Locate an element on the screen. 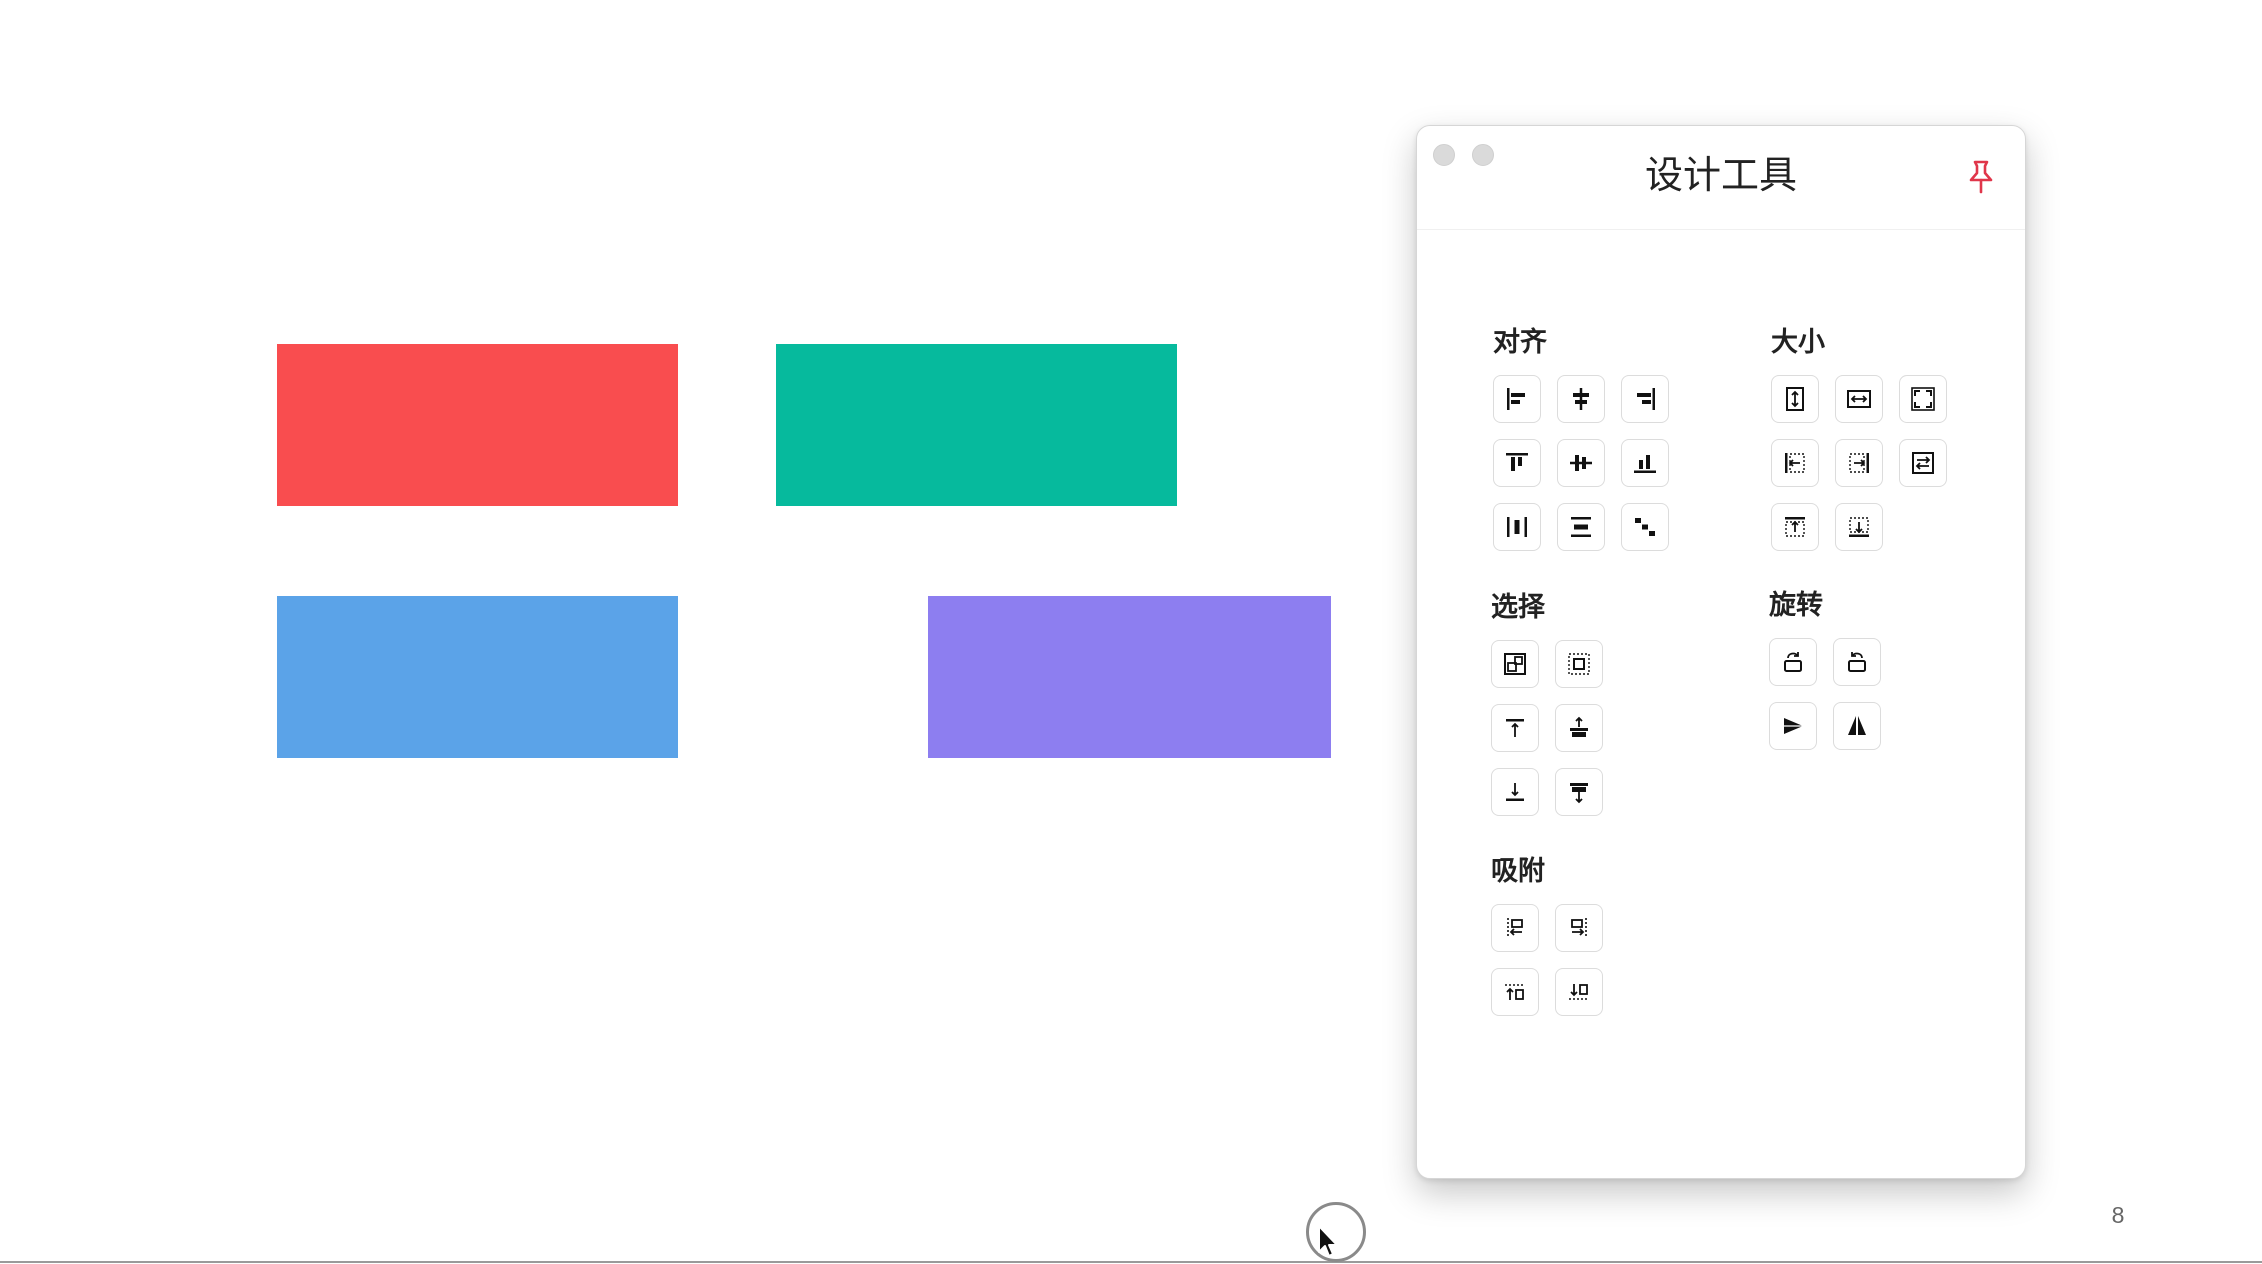 The width and height of the screenshot is (2262, 1264). flip-vertical-icon is located at coordinates (1857, 725).